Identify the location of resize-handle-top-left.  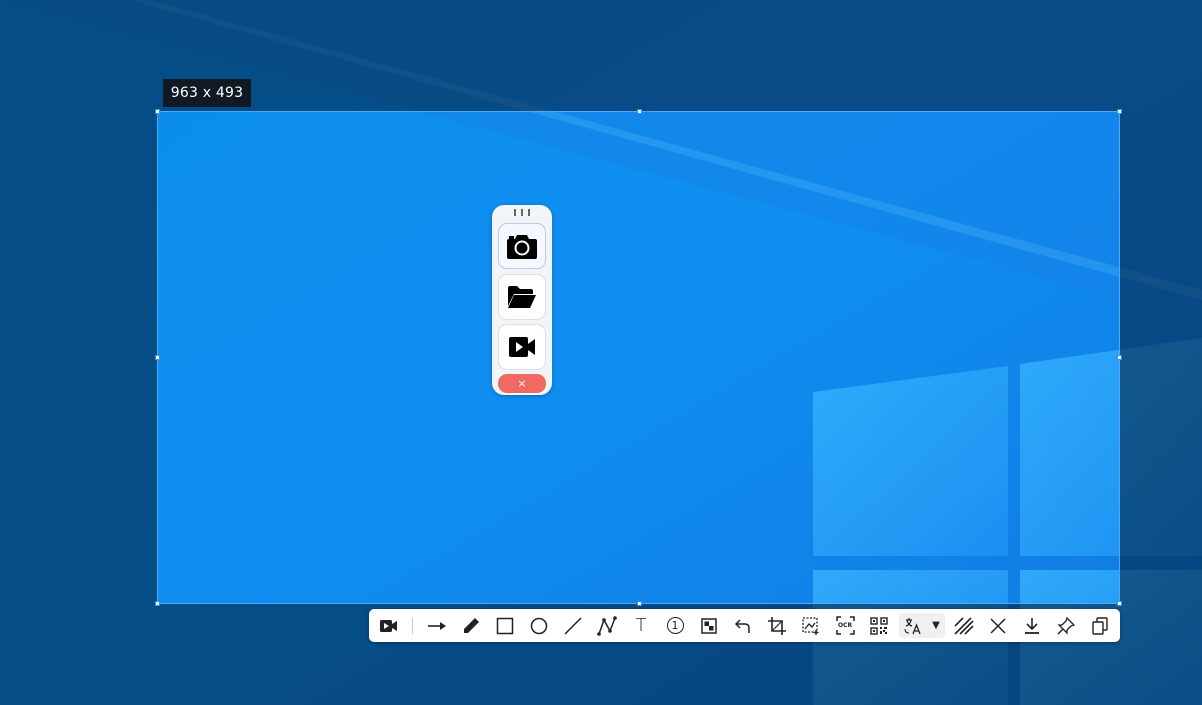
(157, 111).